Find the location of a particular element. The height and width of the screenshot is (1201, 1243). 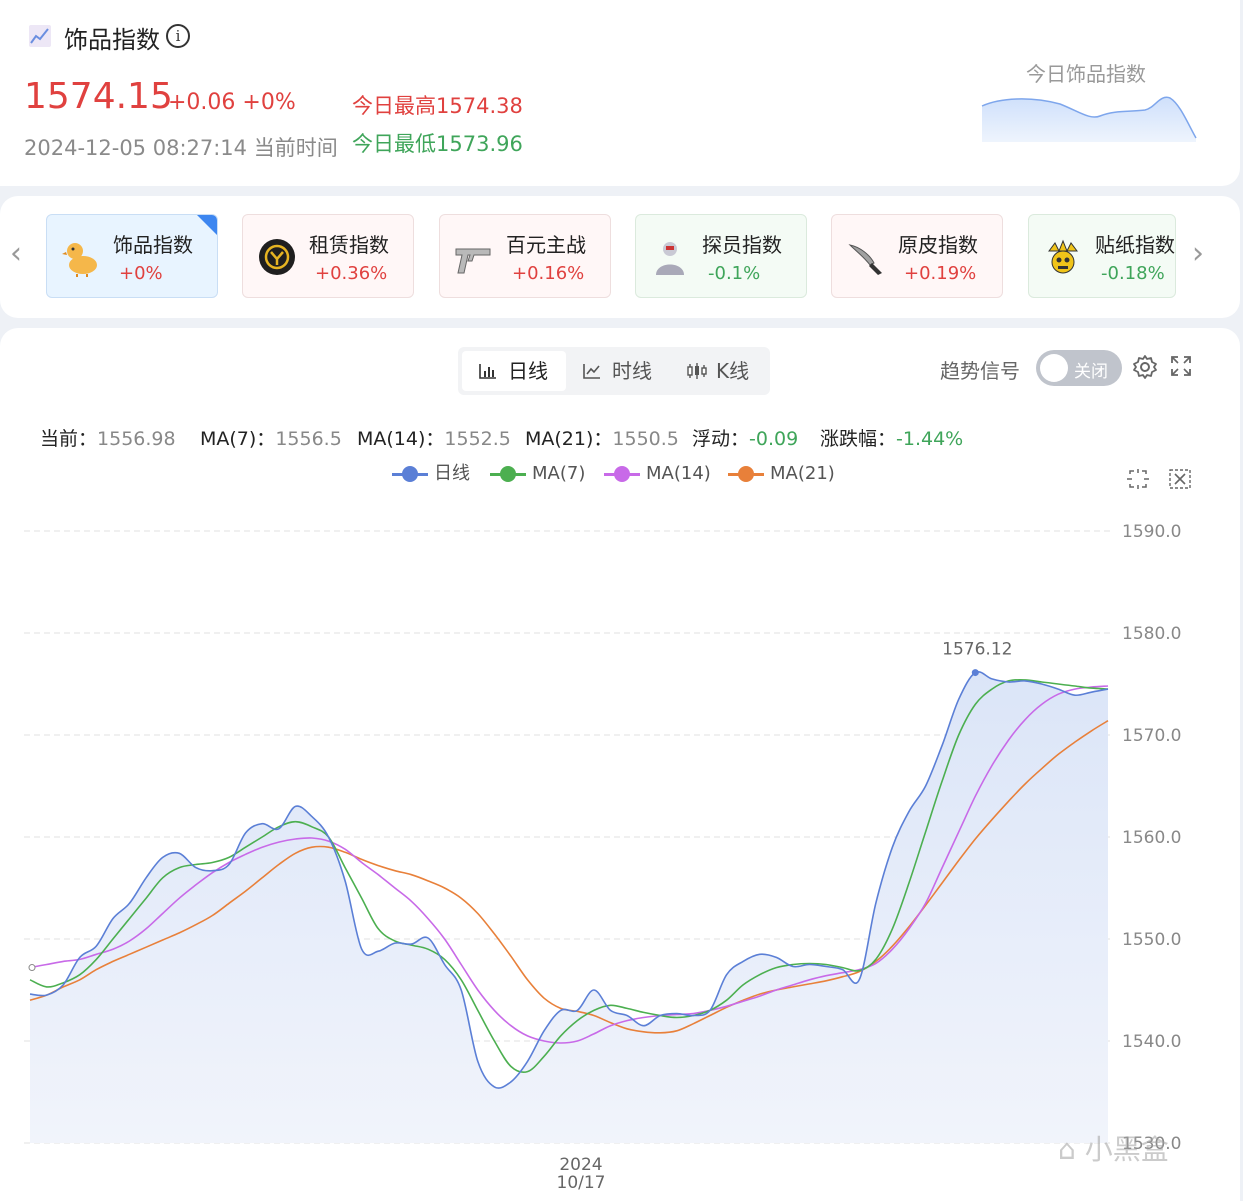

price-change: +0.06 +0% is located at coordinates (232, 102).